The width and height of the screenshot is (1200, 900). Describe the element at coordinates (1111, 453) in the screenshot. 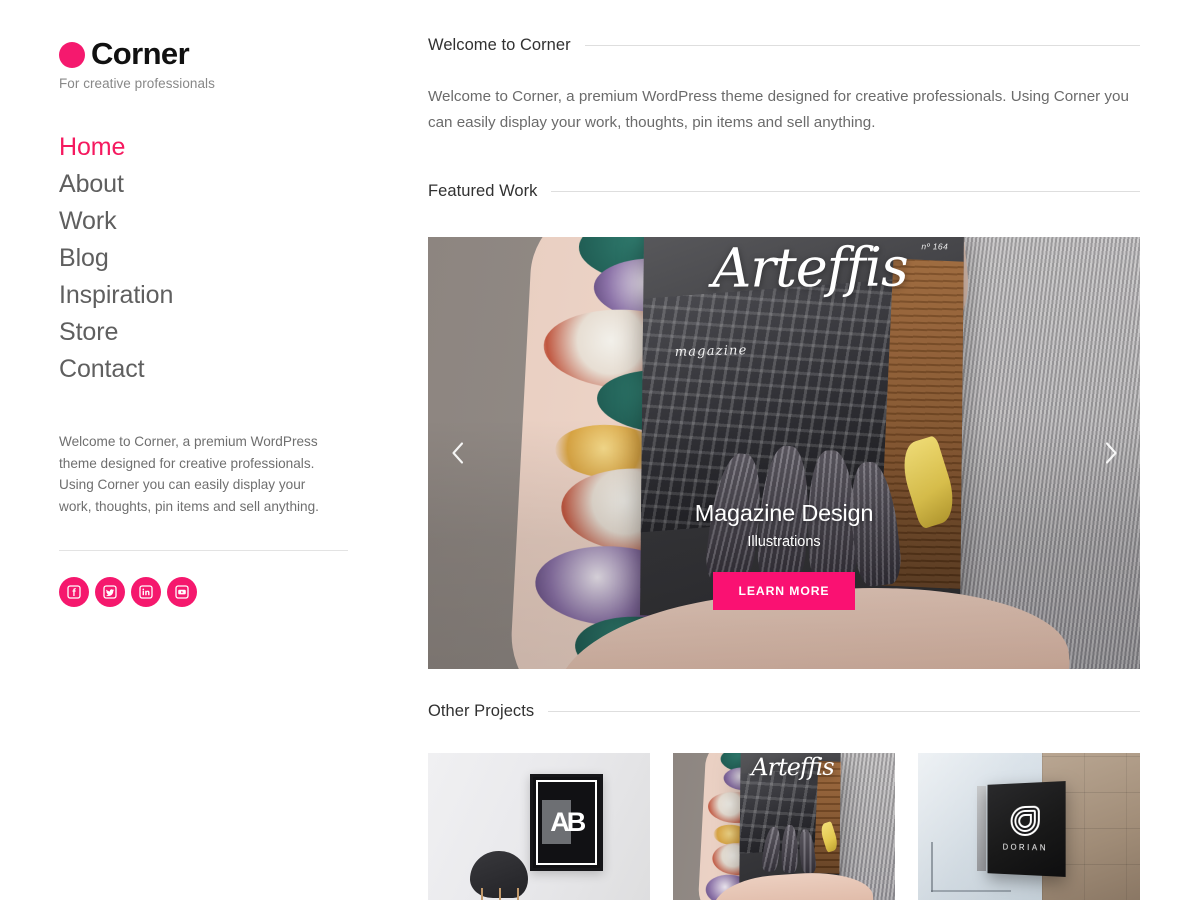

I see `slider-next-arrow-icon` at that location.